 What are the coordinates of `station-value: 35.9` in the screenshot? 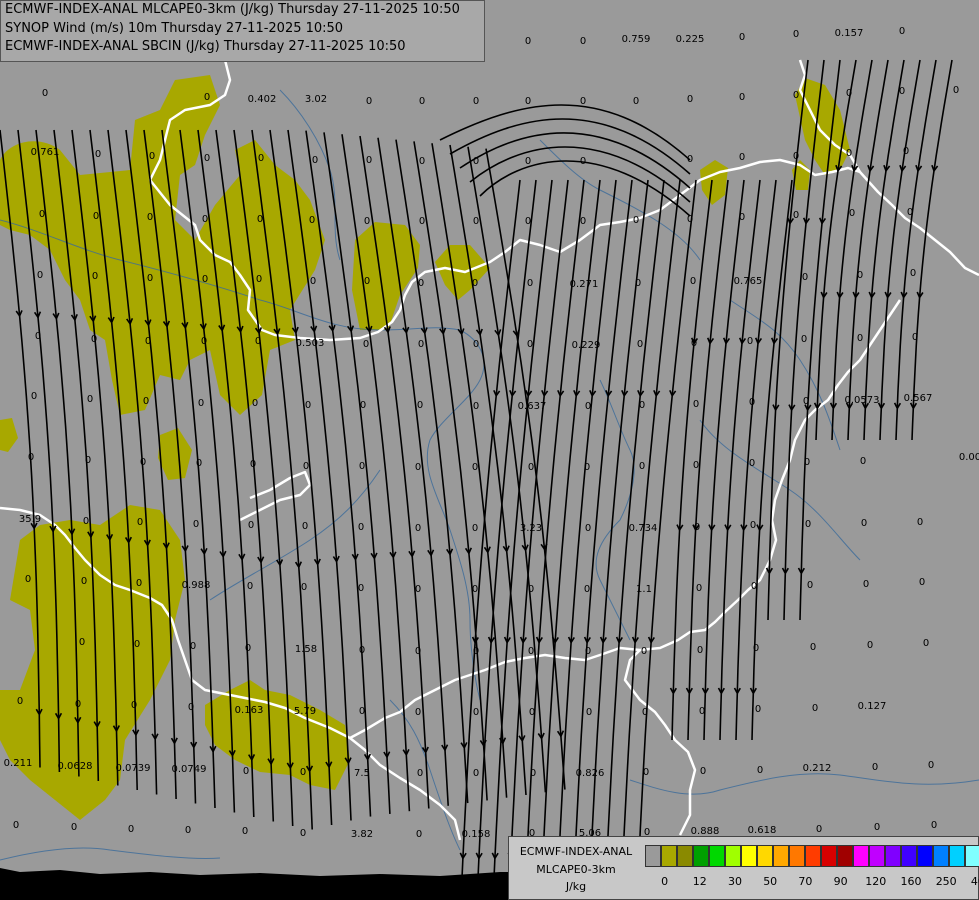 It's located at (30, 519).